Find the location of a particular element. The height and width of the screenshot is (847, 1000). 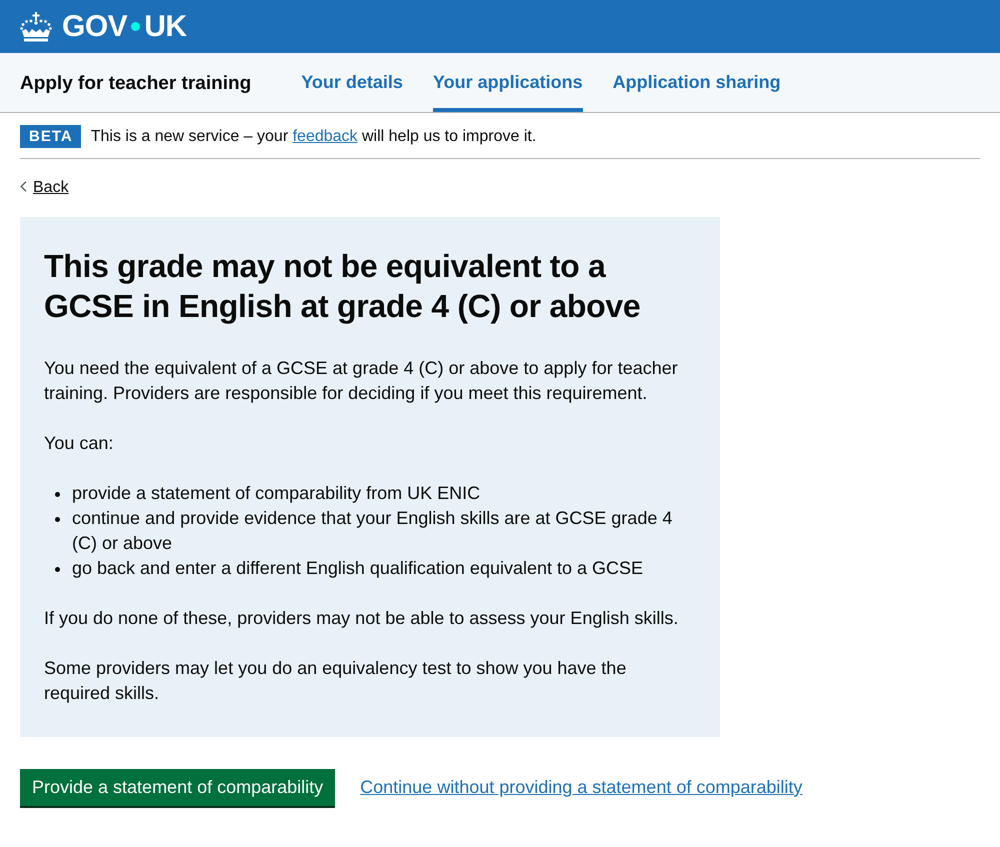

service-name: Apply for teacher training is located at coordinates (136, 84).